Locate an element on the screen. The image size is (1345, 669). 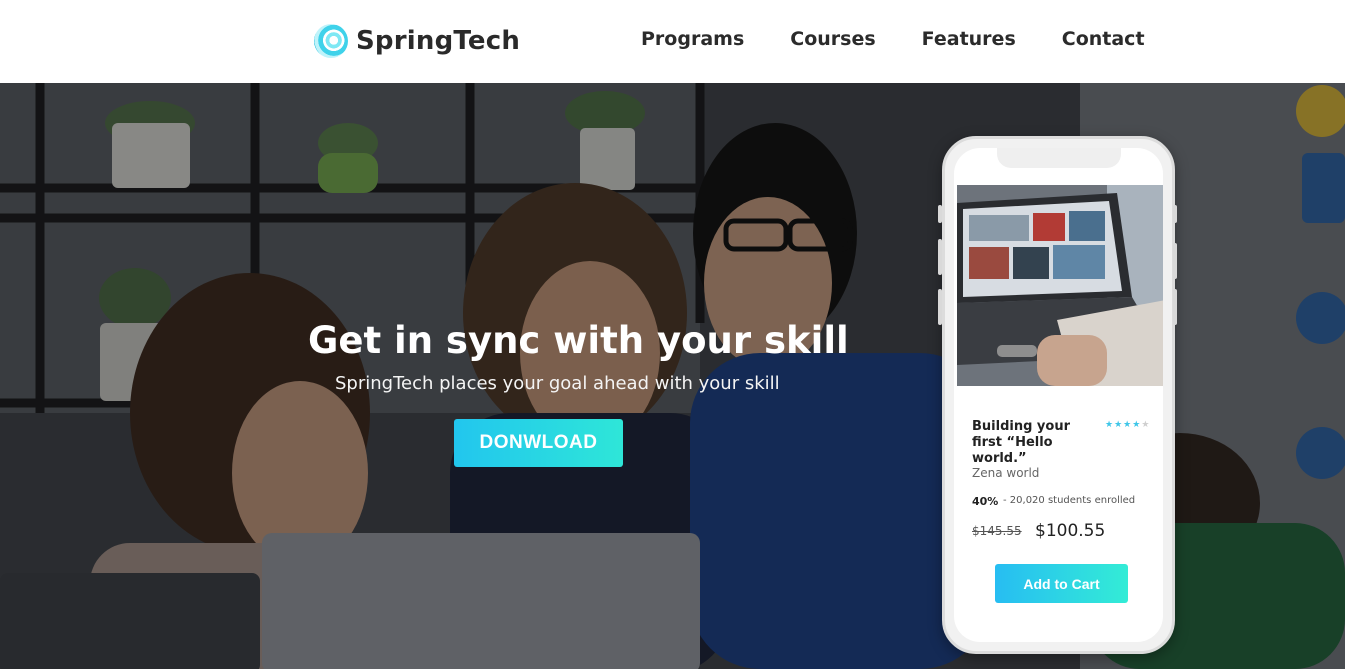
brand-name: SpringTech is located at coordinates (438, 41).